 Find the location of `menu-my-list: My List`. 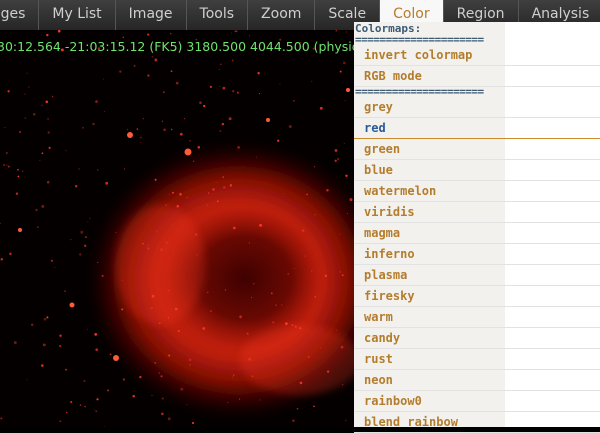

menu-my-list: My List is located at coordinates (77, 15).